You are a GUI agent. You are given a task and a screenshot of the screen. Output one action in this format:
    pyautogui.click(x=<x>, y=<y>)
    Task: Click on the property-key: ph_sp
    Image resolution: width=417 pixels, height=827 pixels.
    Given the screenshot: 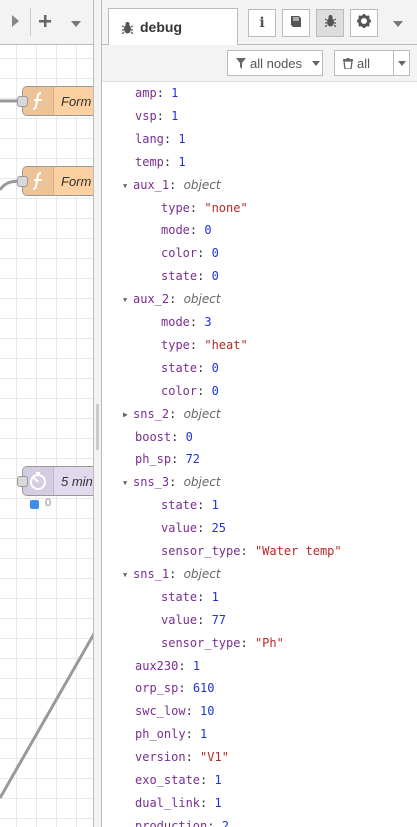 What is the action you would take?
    pyautogui.click(x=153, y=459)
    